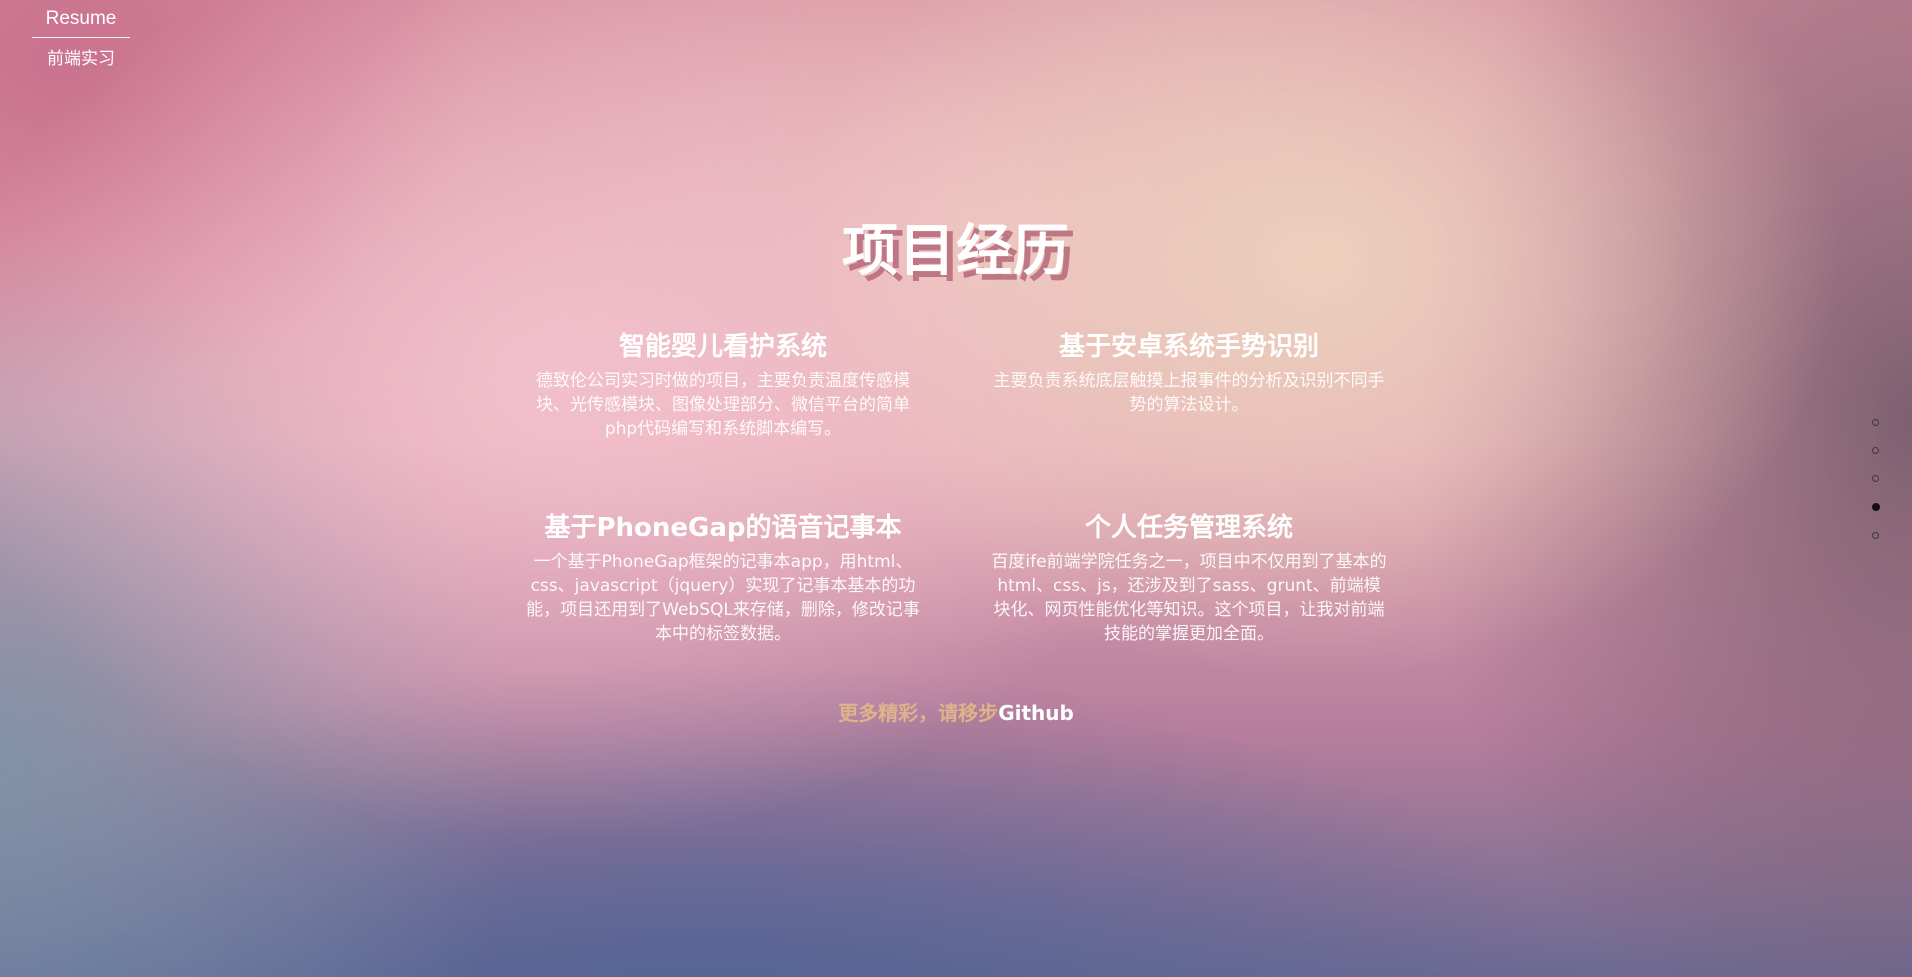 Image resolution: width=1912 pixels, height=977 pixels. Describe the element at coordinates (81, 23) in the screenshot. I see `brand-title: Resume` at that location.